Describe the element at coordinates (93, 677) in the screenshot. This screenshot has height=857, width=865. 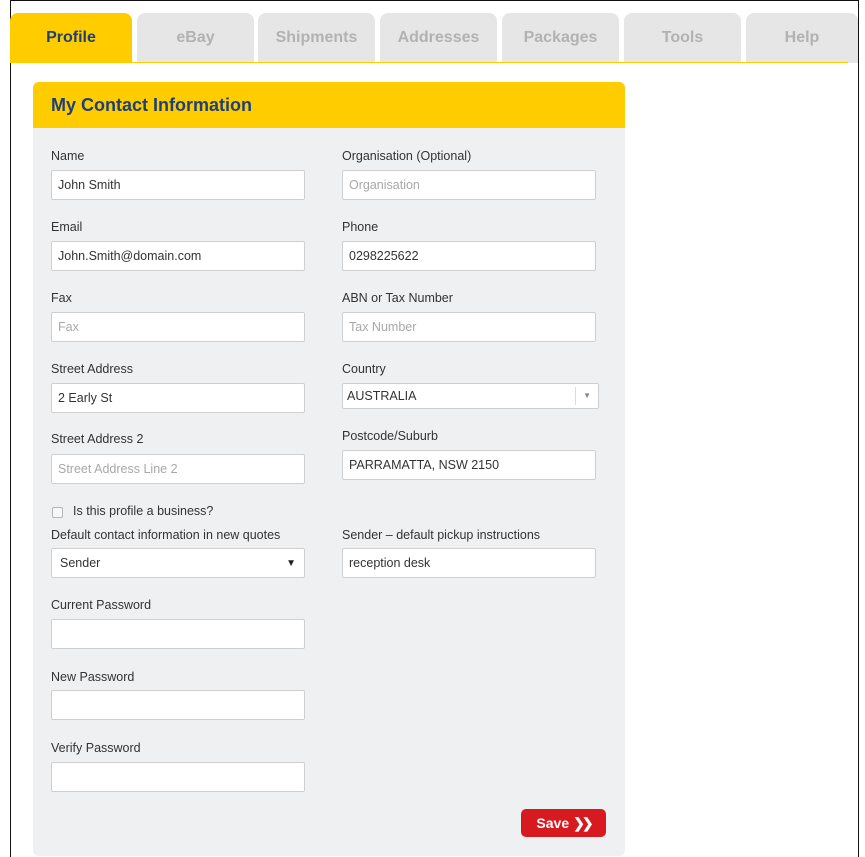
I see `new-password-label: New Password` at that location.